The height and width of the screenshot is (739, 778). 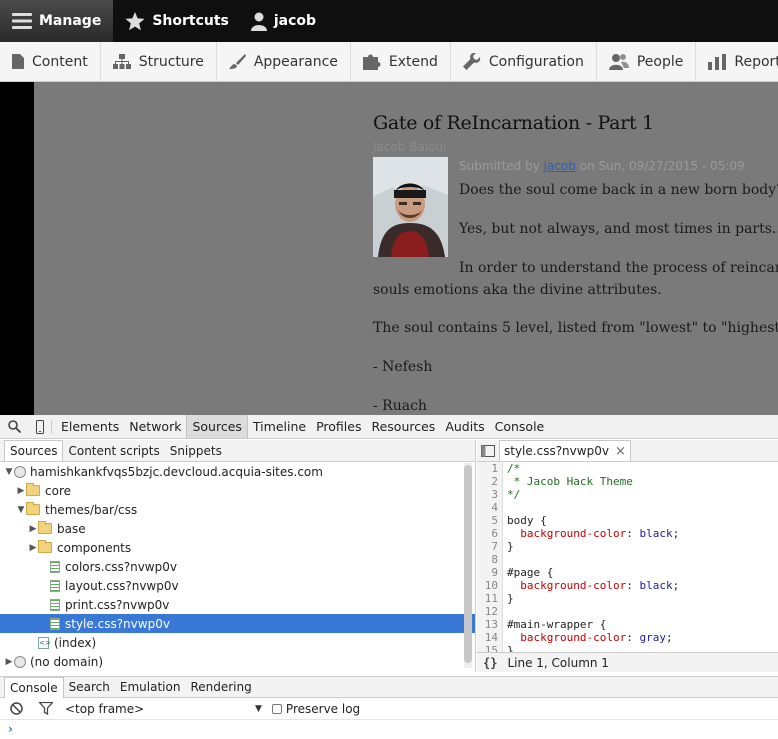 I want to click on editor-file-tab: style.css?nvwp0v ×, so click(x=565, y=450).